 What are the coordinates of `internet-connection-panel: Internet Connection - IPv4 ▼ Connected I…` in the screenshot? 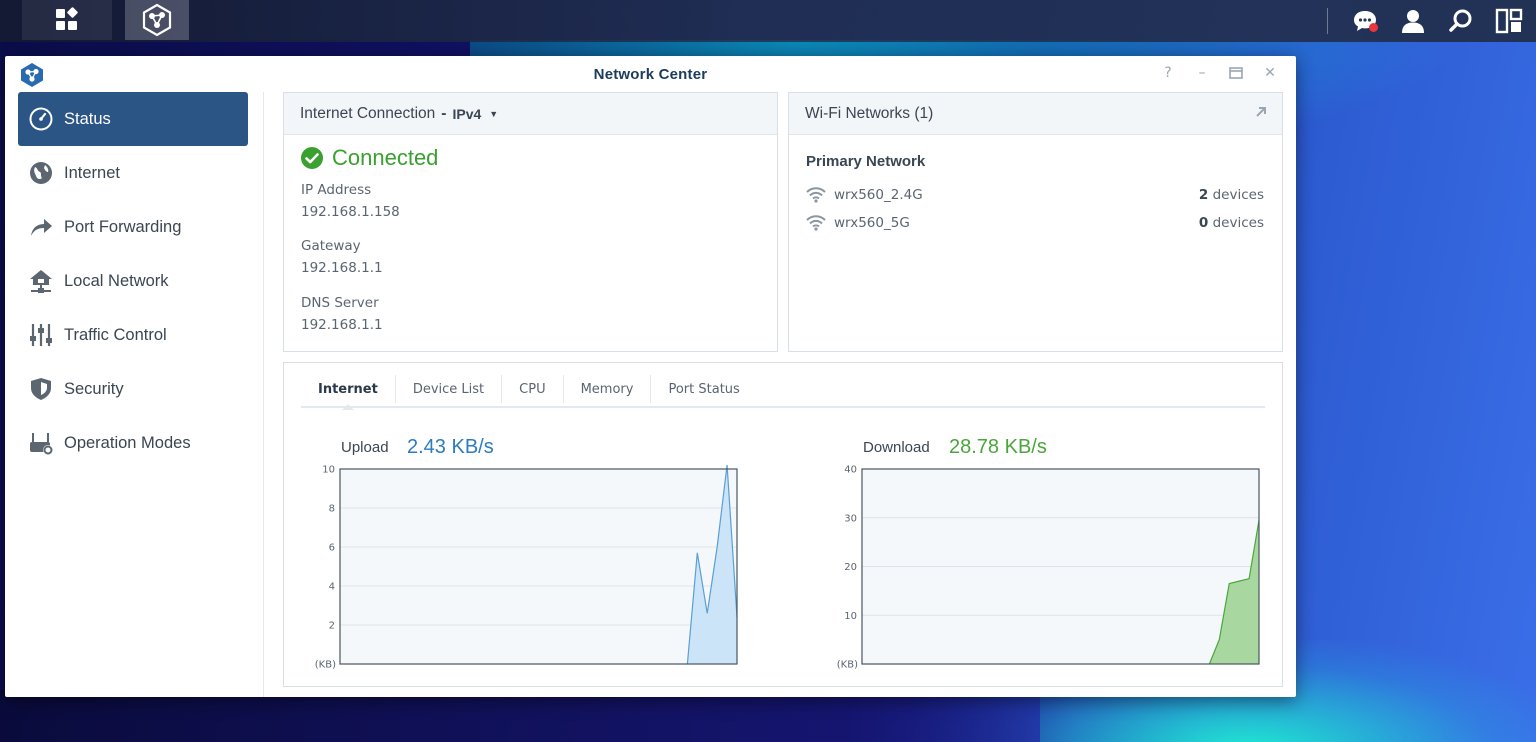 It's located at (530, 222).